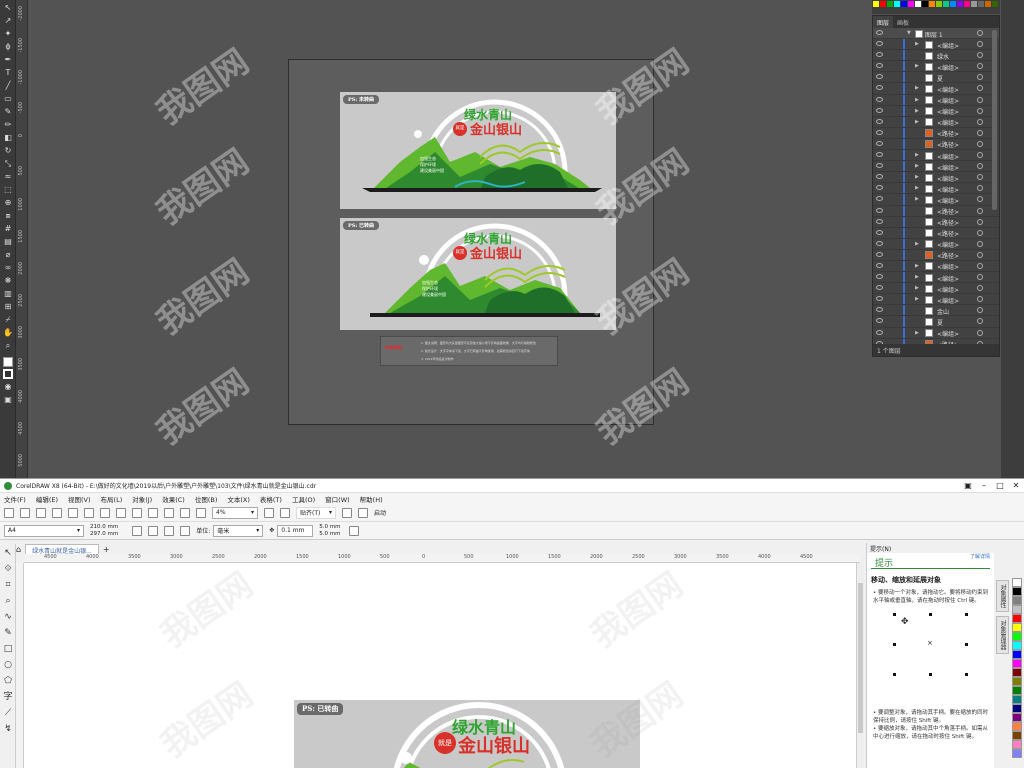 The image size is (1024, 768). I want to click on account-icon: ▣, so click(968, 486).